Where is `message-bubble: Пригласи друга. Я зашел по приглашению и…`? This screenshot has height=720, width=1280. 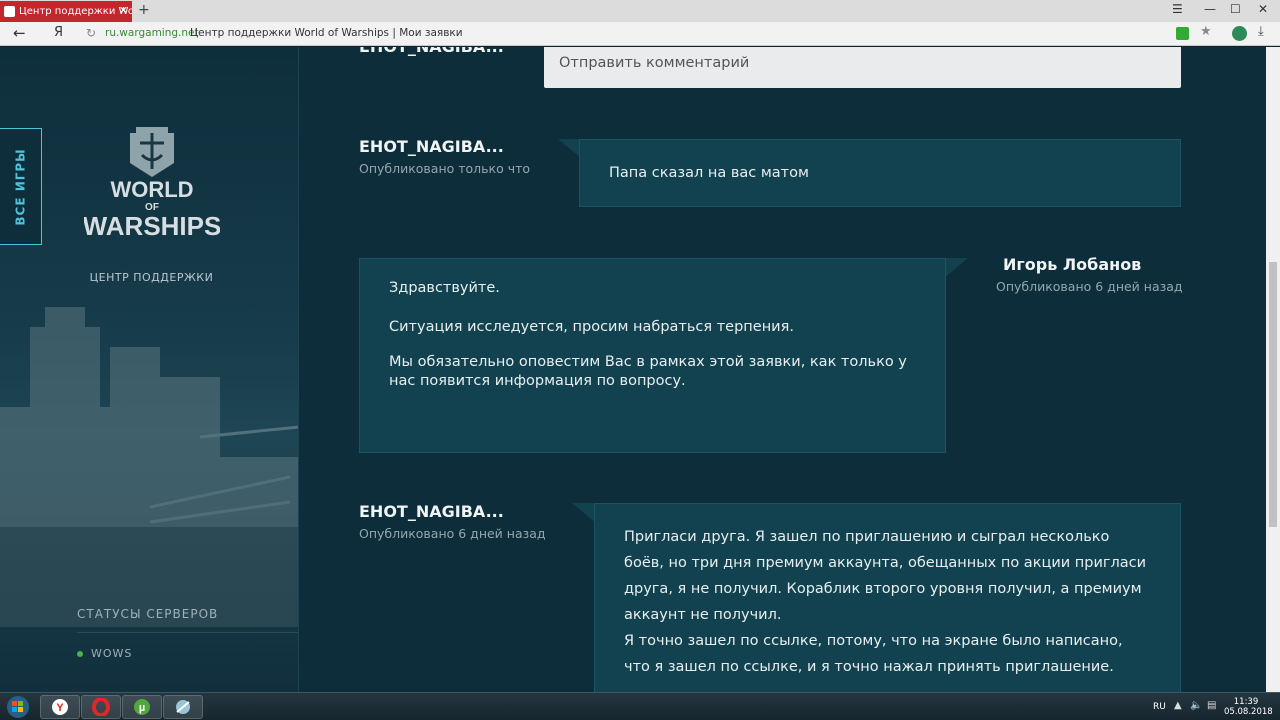
message-bubble: Пригласи друга. Я зашел по приглашению и… is located at coordinates (887, 597).